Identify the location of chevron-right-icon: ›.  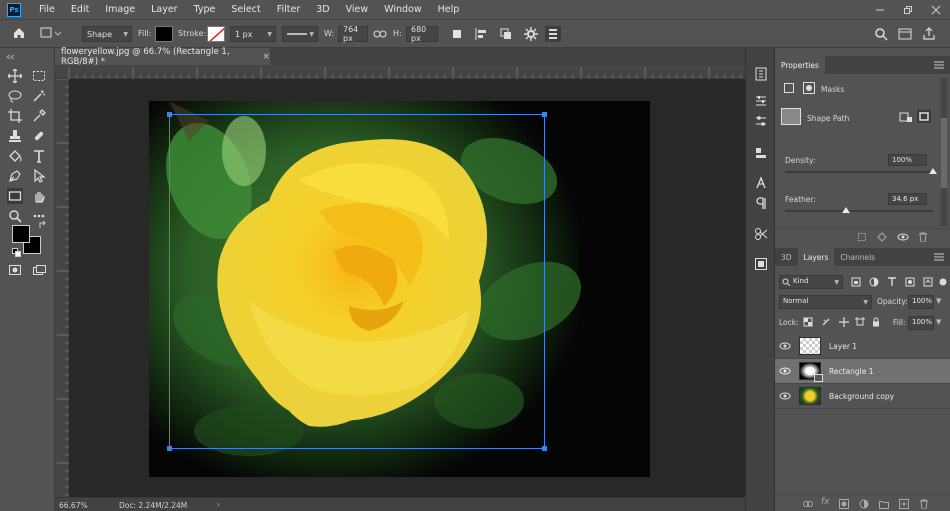
(218, 504).